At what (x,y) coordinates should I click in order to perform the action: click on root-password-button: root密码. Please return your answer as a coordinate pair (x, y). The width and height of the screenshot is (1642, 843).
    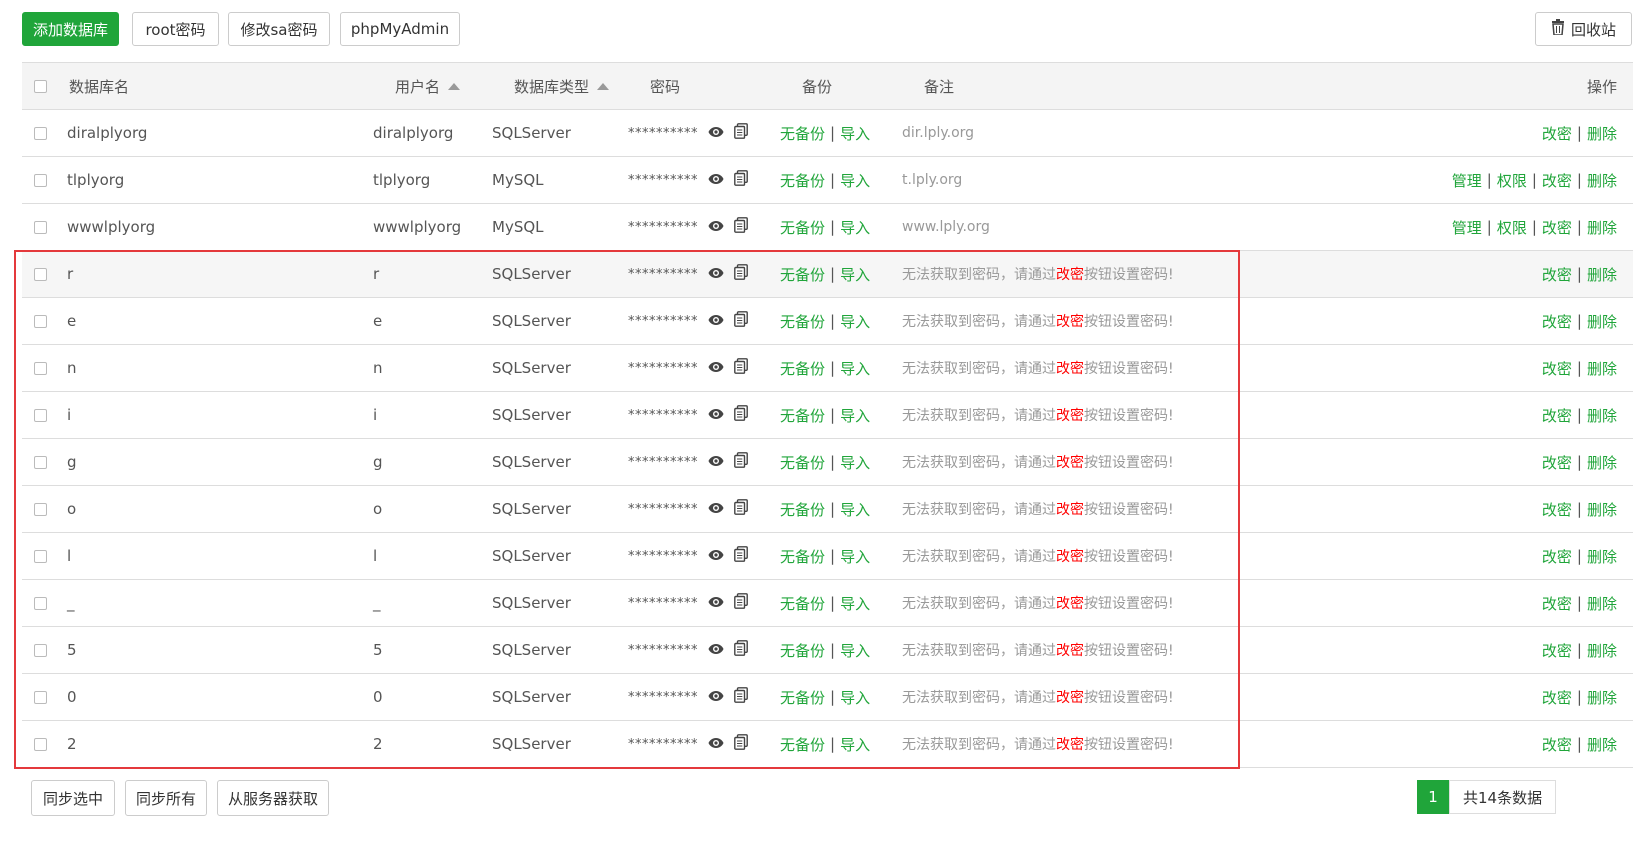
    Looking at the image, I should click on (175, 29).